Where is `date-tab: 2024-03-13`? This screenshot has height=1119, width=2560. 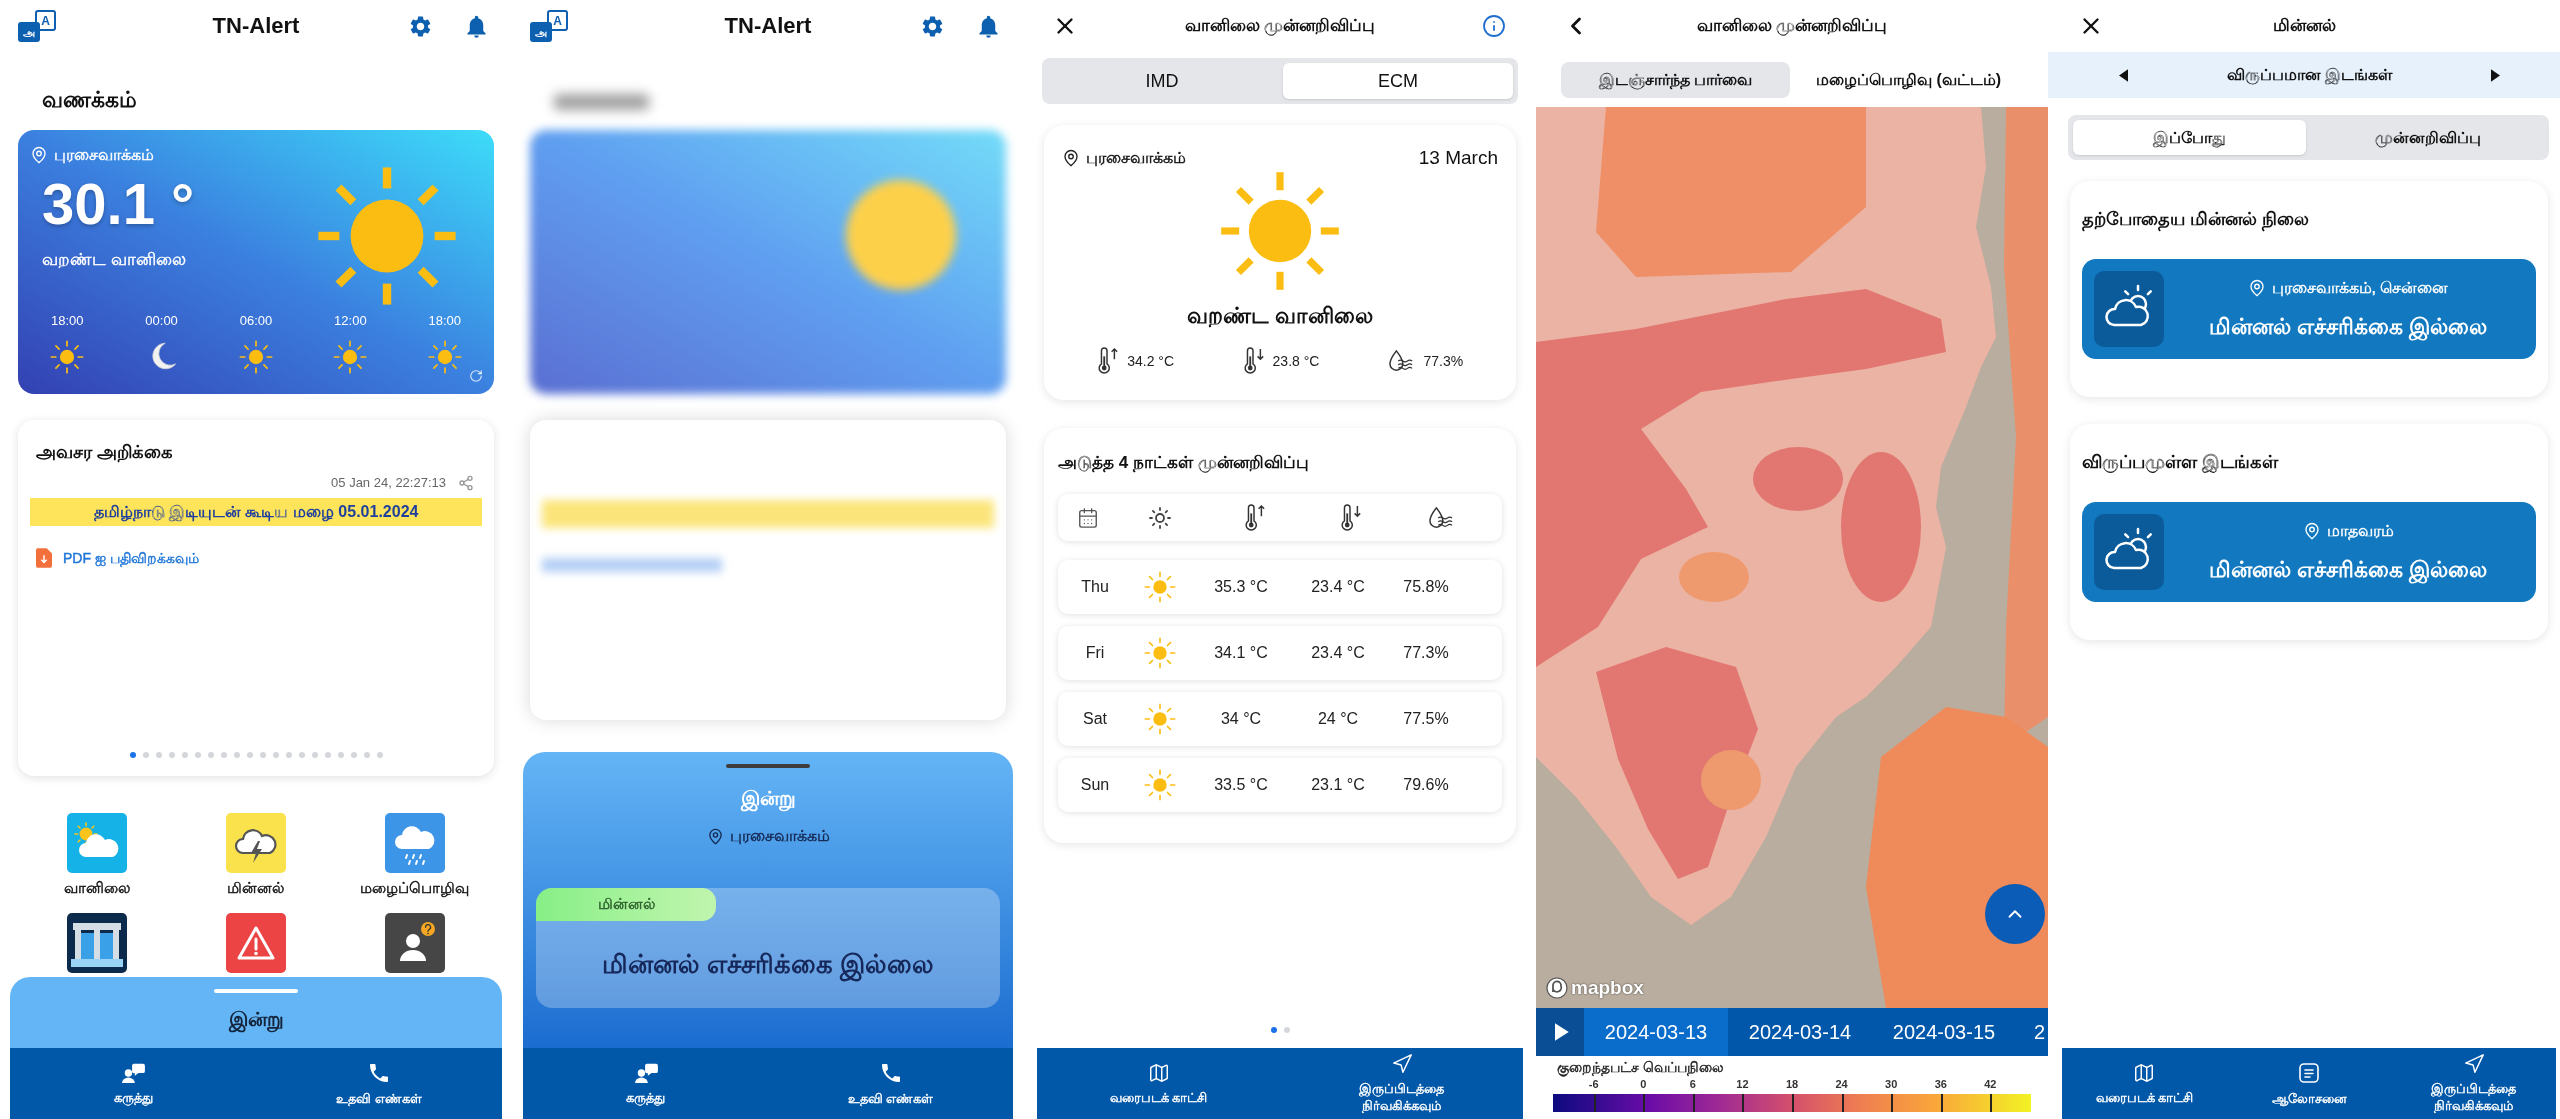 date-tab: 2024-03-13 is located at coordinates (1656, 1032).